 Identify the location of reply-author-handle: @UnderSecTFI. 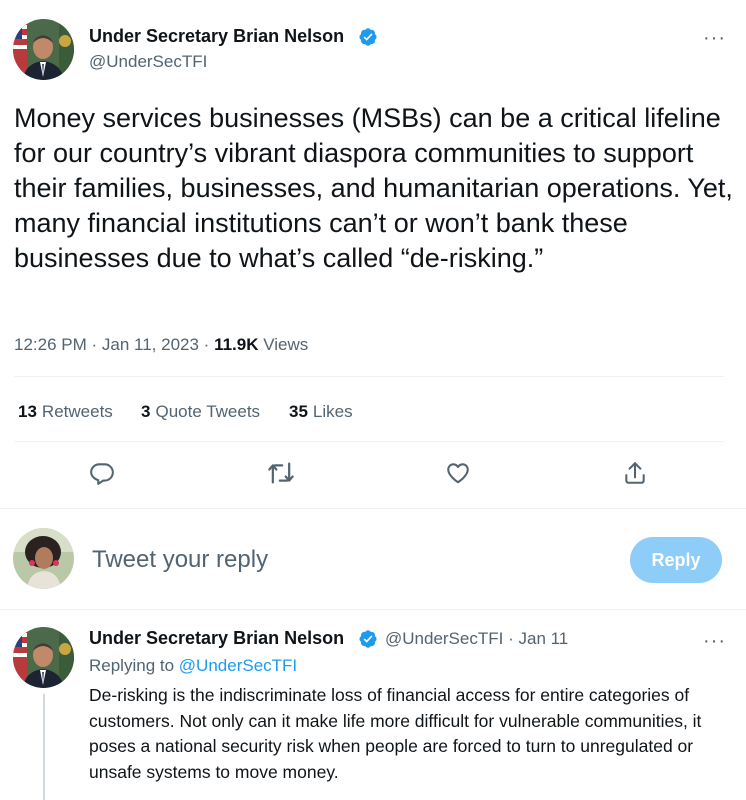
(444, 638).